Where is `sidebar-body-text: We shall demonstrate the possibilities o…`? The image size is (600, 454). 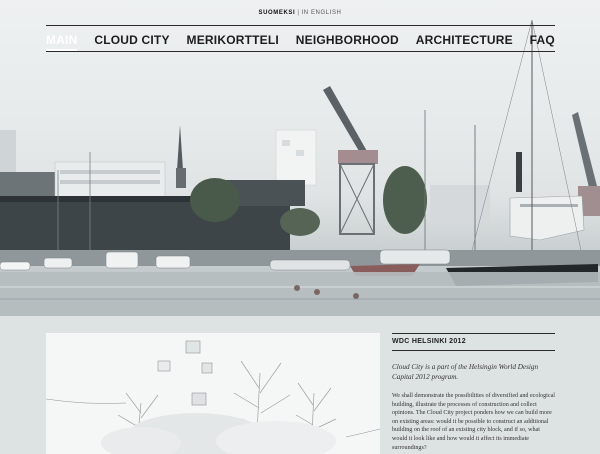 sidebar-body-text: We shall demonstrate the possibilities o… is located at coordinates (473, 422).